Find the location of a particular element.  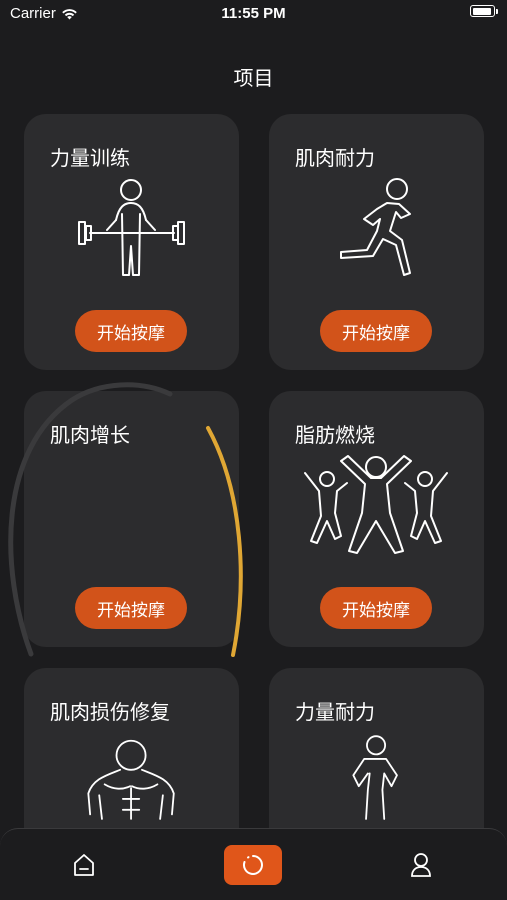

status-bar: Carrier 11:55 PM is located at coordinates (253, 15).